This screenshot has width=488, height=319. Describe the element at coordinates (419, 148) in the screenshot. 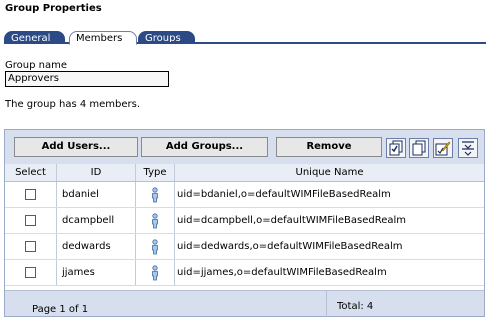

I see `deselect-all-icon` at that location.